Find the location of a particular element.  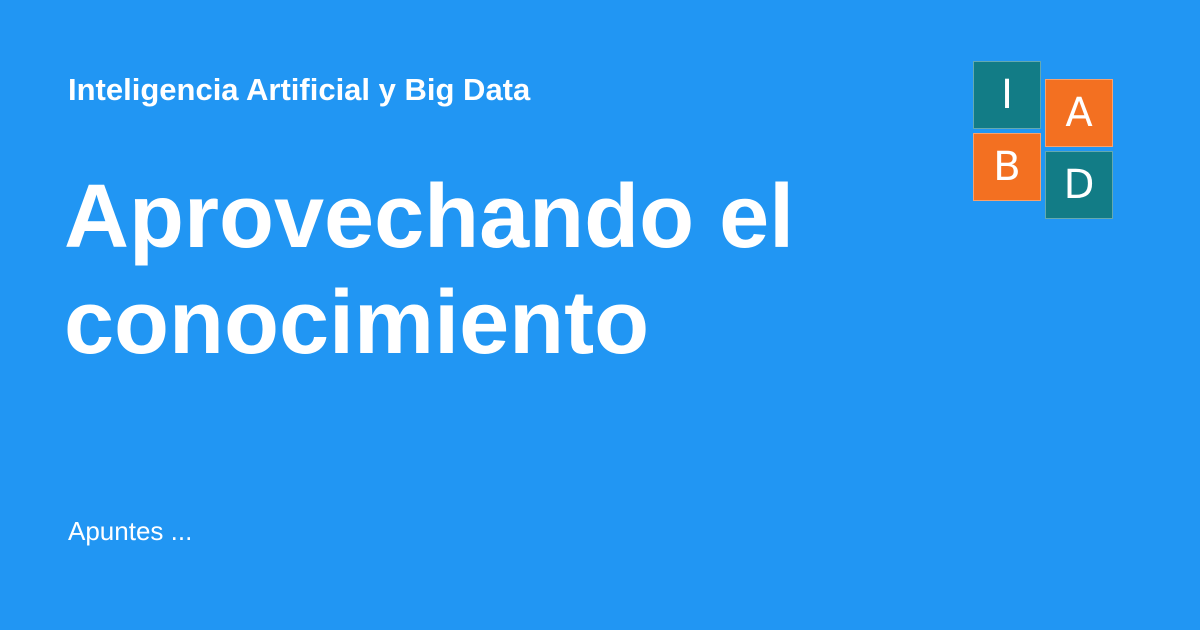

iabd-logo: I A B D is located at coordinates (1044, 141).